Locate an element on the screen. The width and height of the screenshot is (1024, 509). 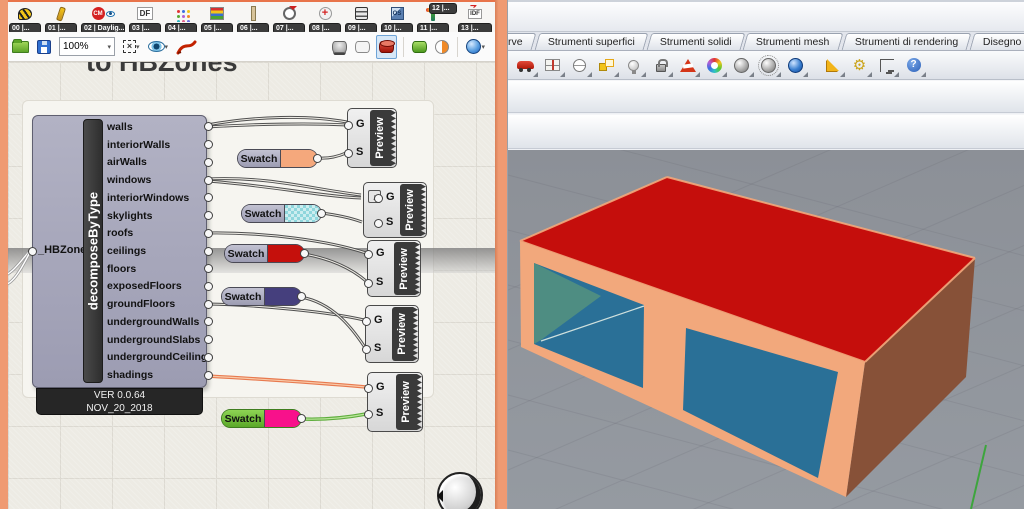
open-file-button is located at coordinates (20, 47).